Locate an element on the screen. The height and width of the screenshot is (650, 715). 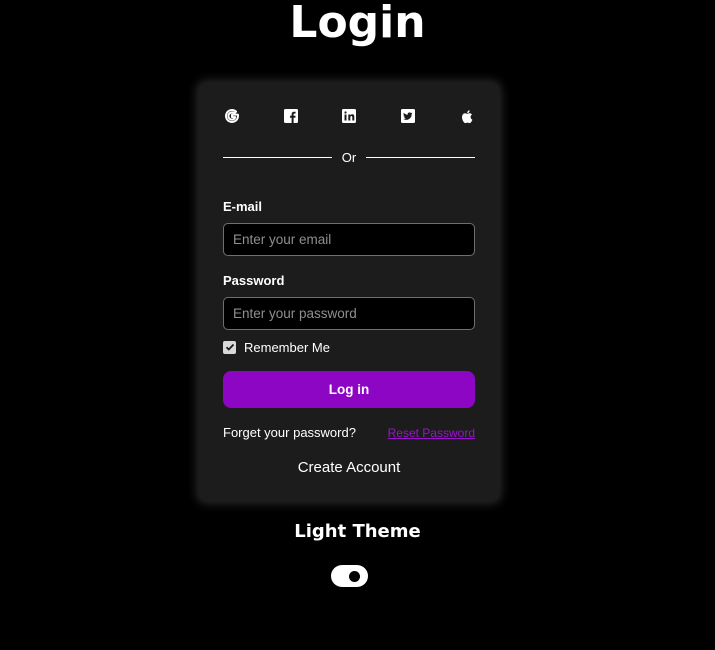
linkedin-login-button is located at coordinates (349, 116).